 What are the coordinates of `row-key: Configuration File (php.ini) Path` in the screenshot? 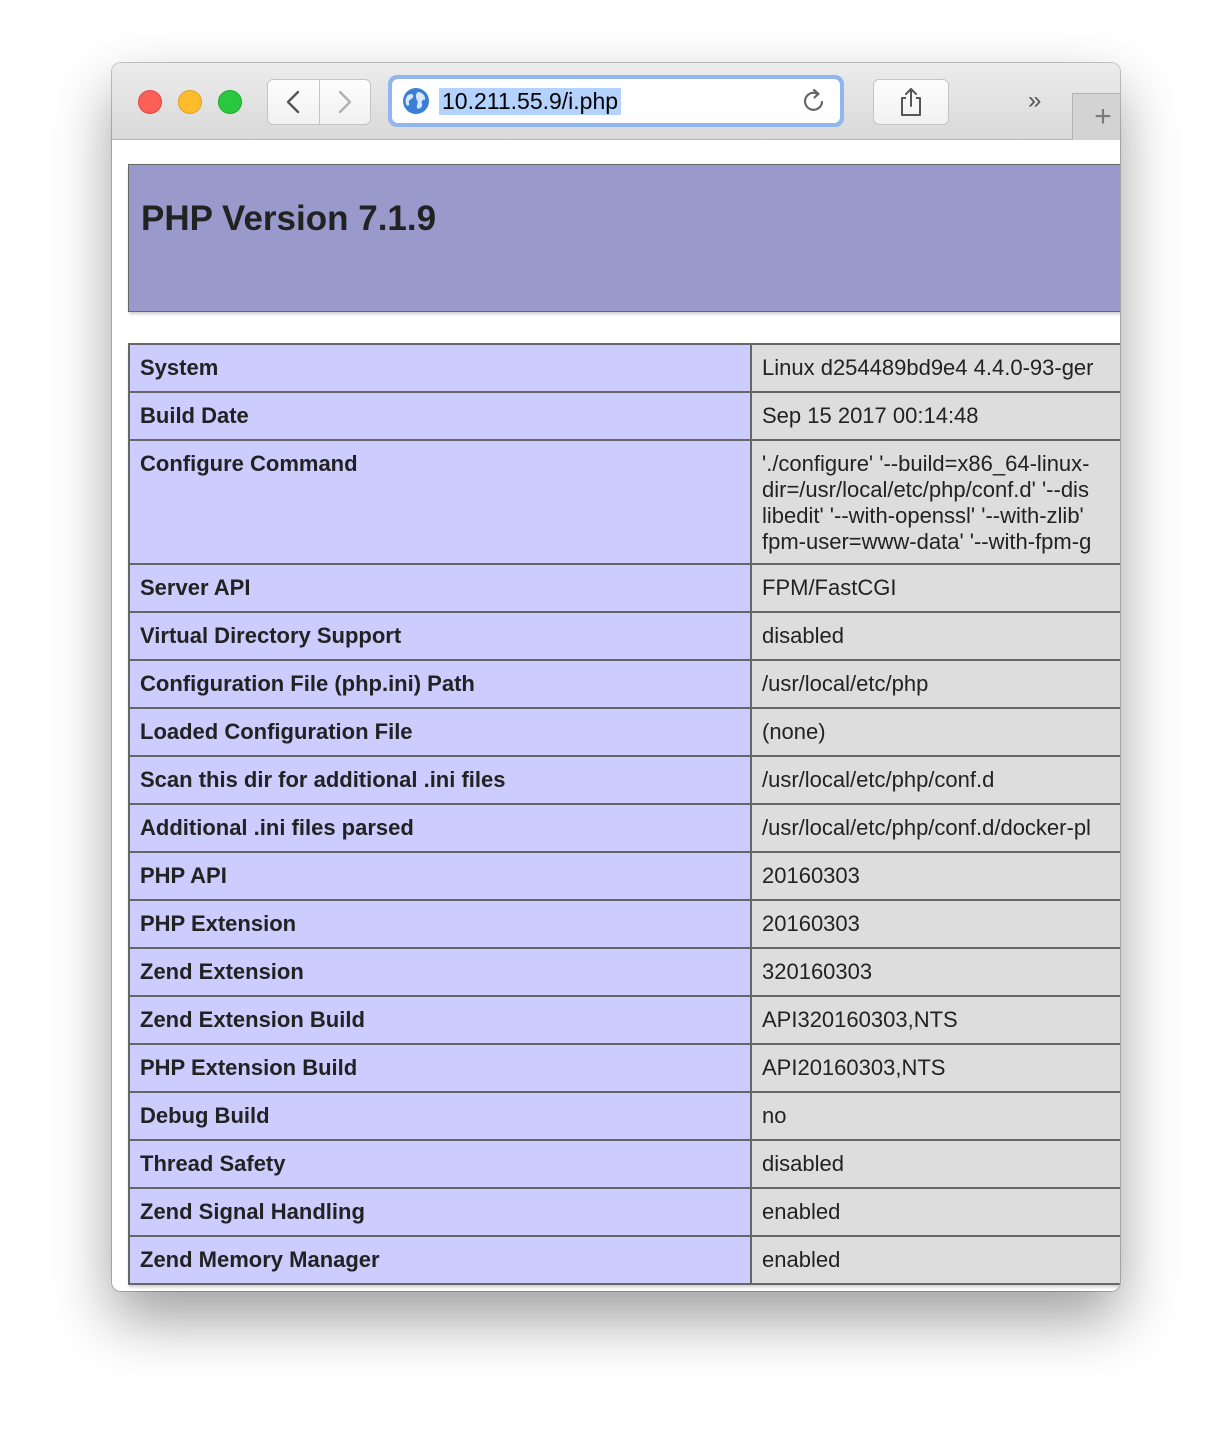 It's located at (440, 684).